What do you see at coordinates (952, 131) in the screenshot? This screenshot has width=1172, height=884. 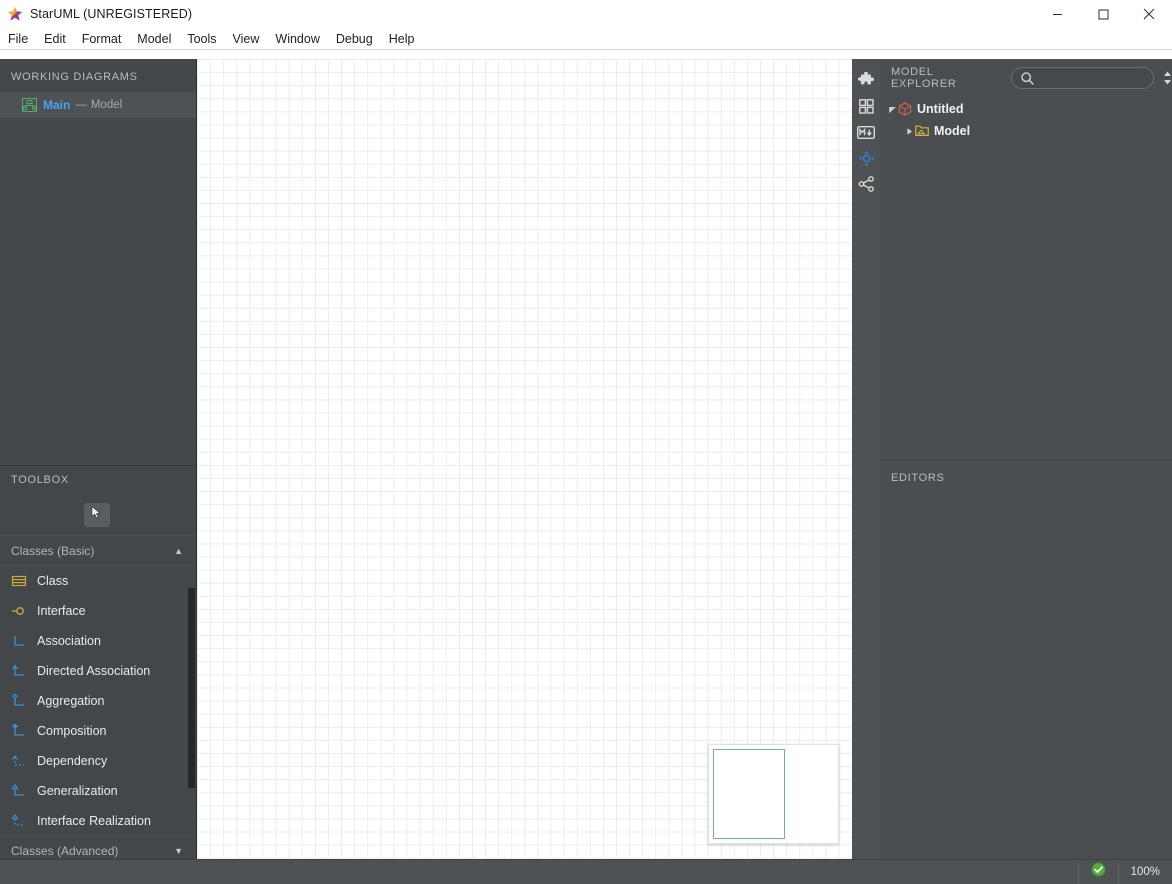 I see `tree-label: Model` at bounding box center [952, 131].